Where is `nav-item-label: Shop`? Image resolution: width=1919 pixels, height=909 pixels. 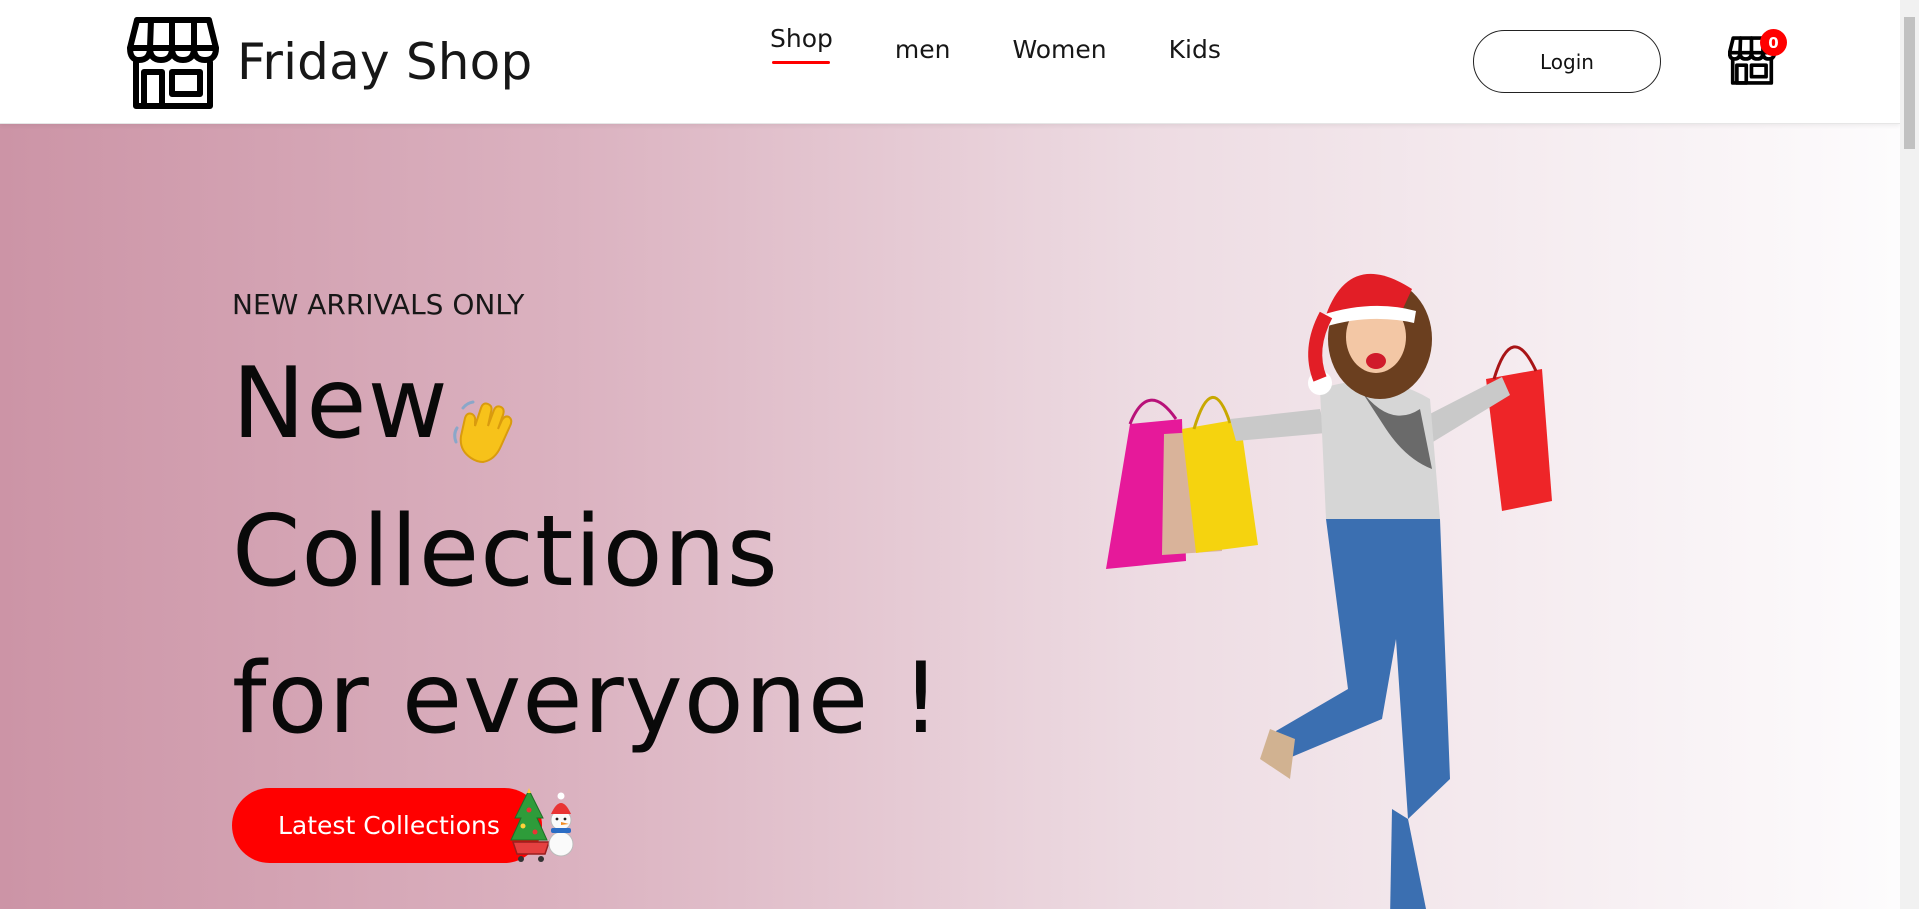 nav-item-label: Shop is located at coordinates (801, 38).